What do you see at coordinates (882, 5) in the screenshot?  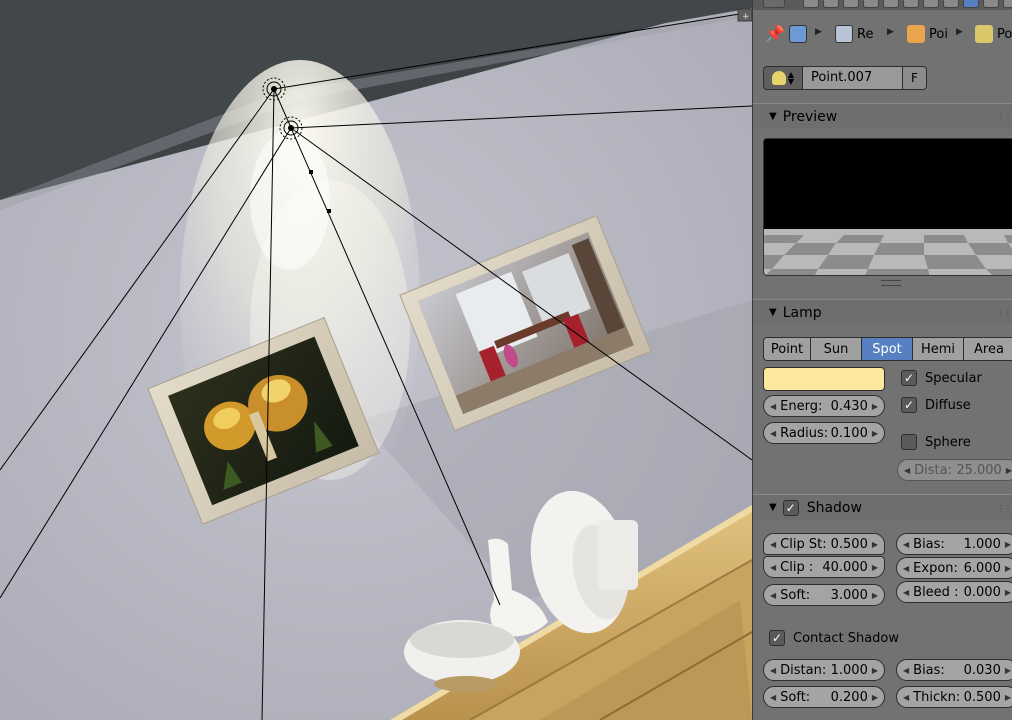 I see `context-tabs` at bounding box center [882, 5].